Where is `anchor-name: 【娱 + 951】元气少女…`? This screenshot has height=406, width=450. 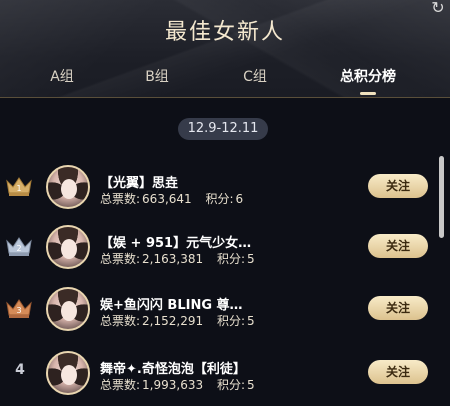
anchor-name: 【娱 + 951】元气少女… is located at coordinates (180, 241).